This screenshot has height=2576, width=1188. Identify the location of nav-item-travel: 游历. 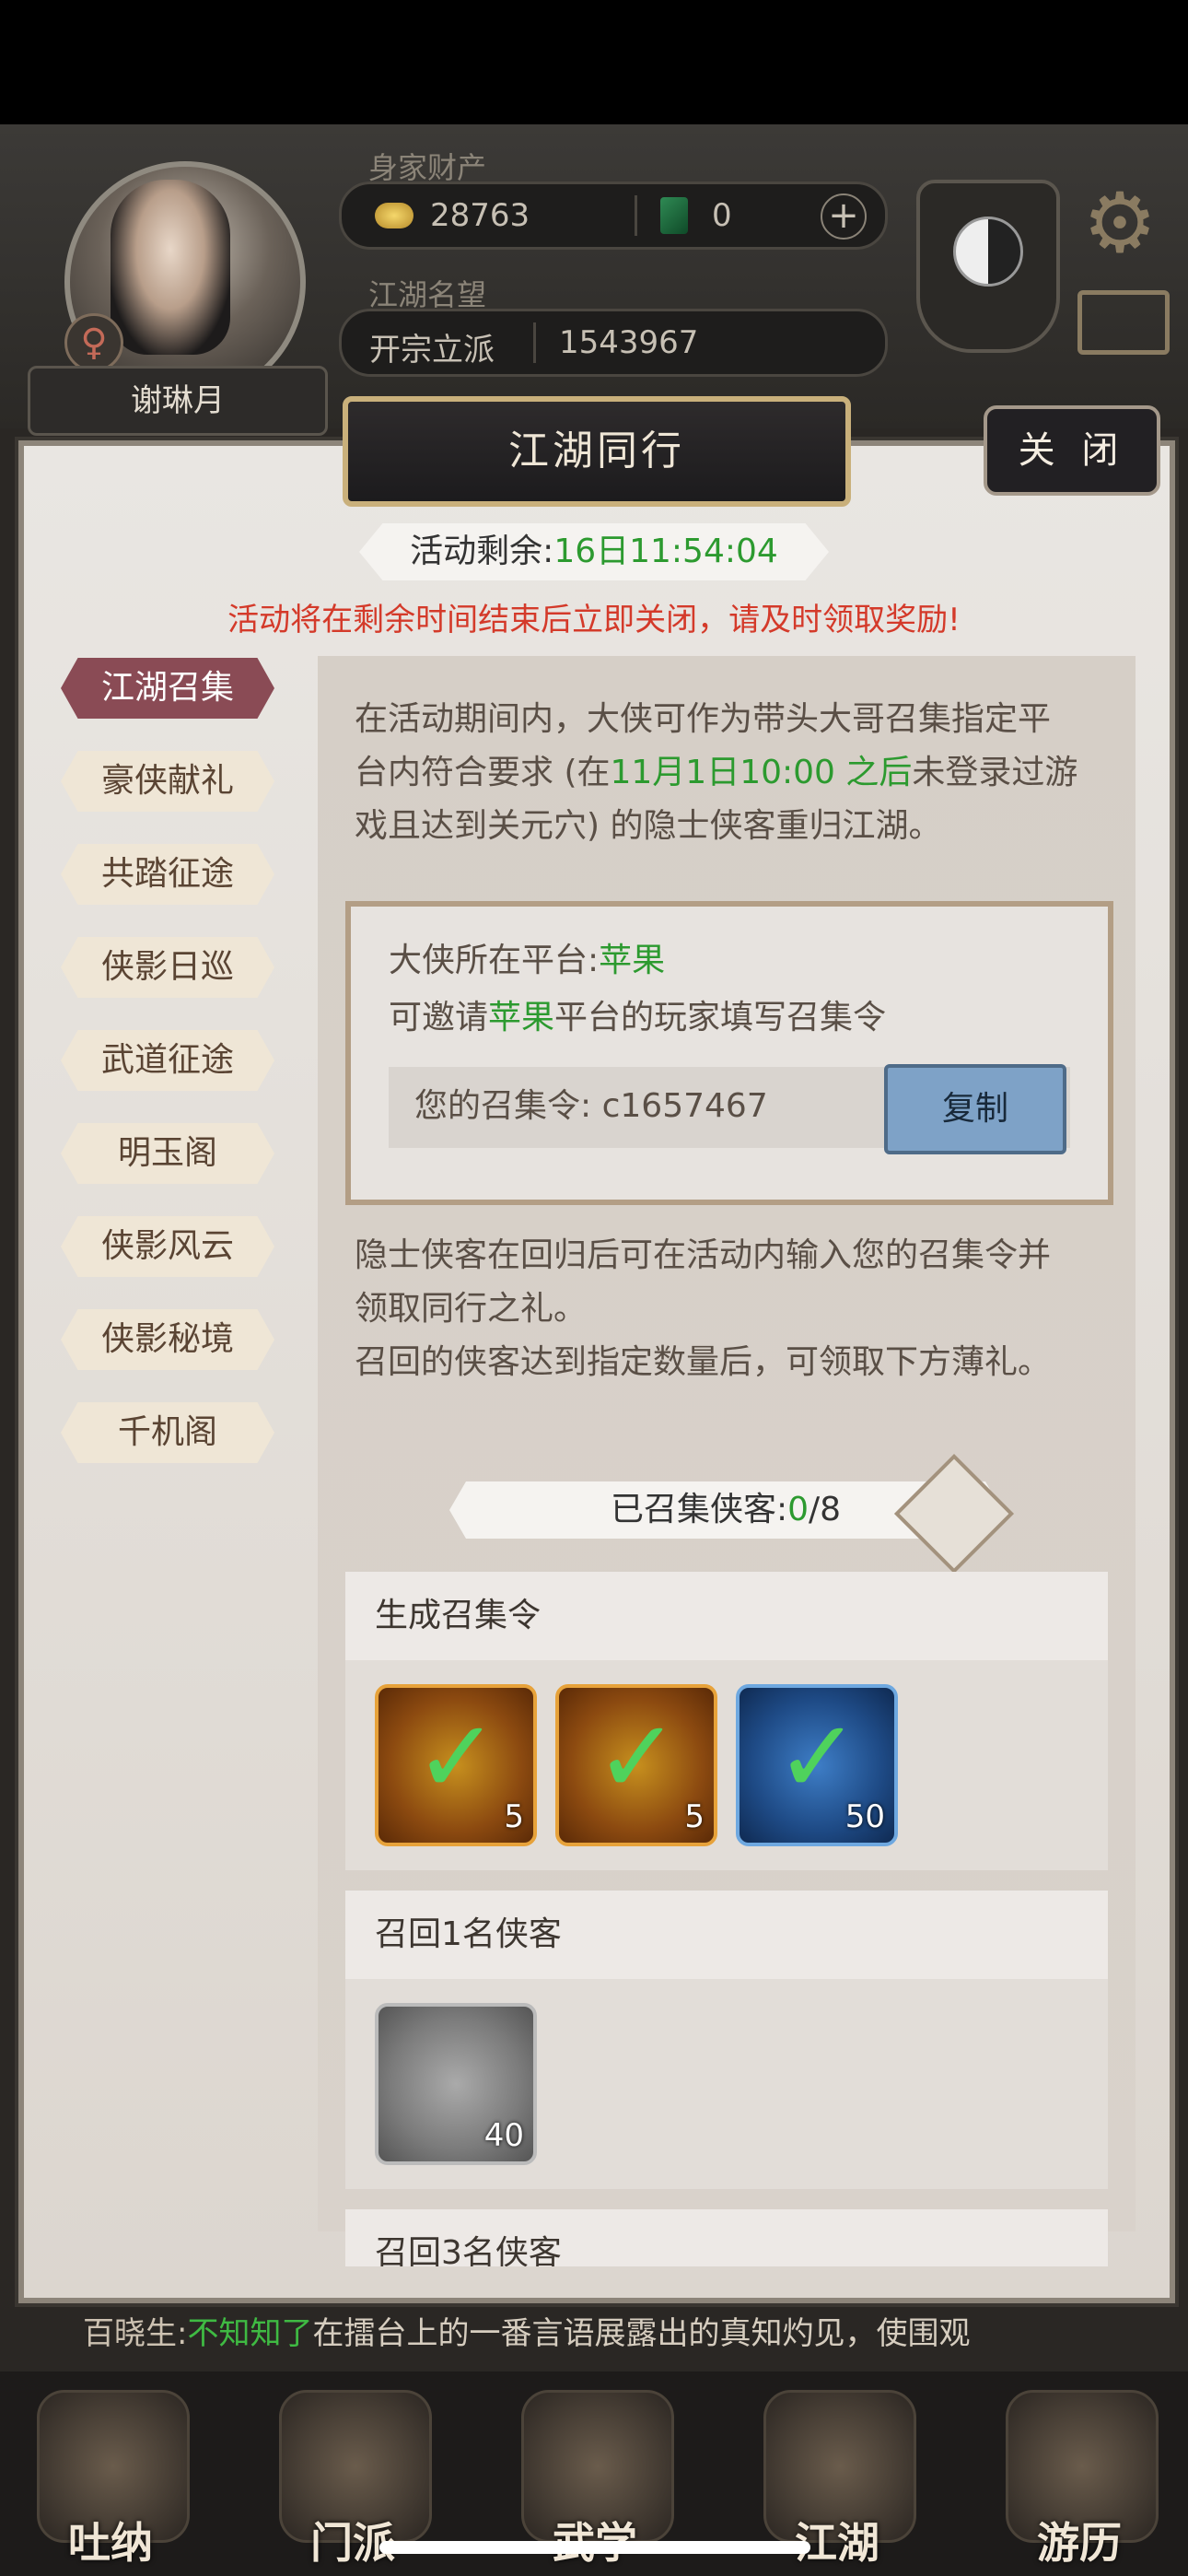
(1079, 2474).